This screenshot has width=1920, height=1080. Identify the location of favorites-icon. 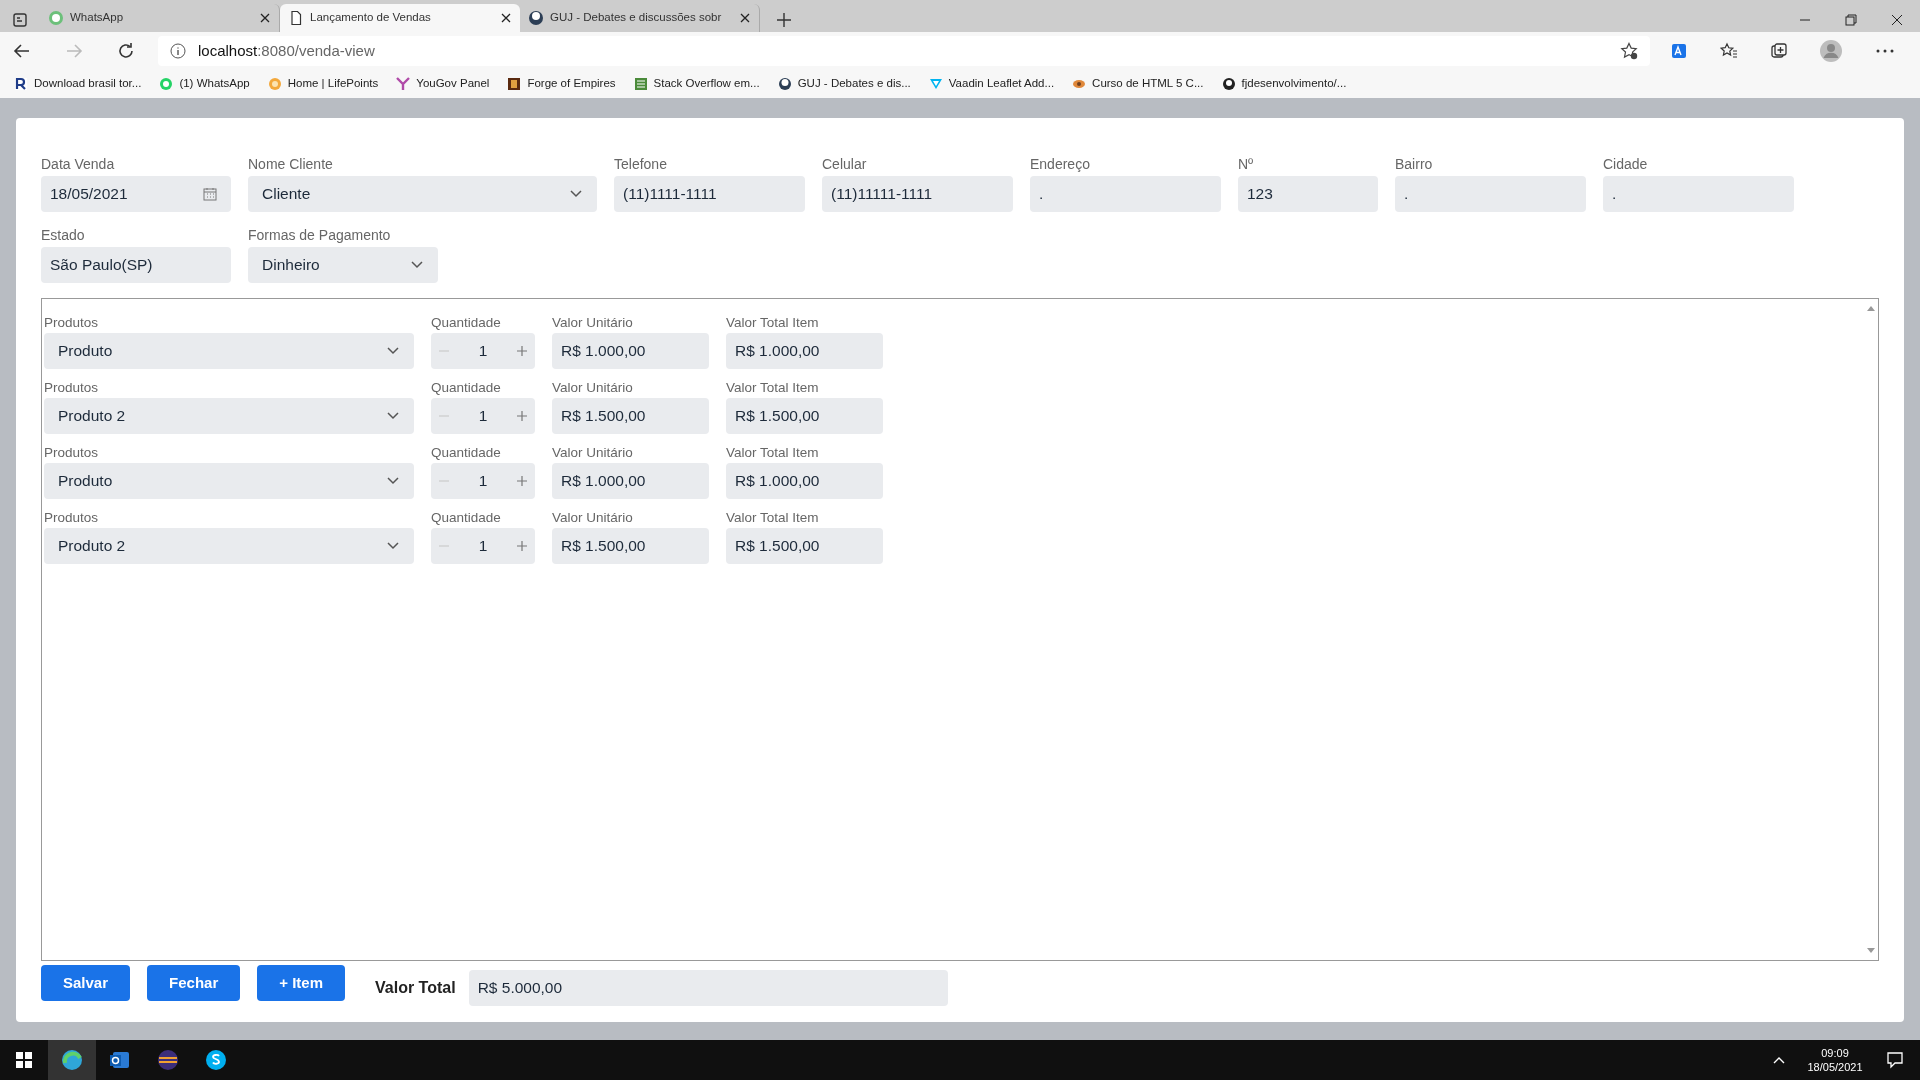
(1729, 51).